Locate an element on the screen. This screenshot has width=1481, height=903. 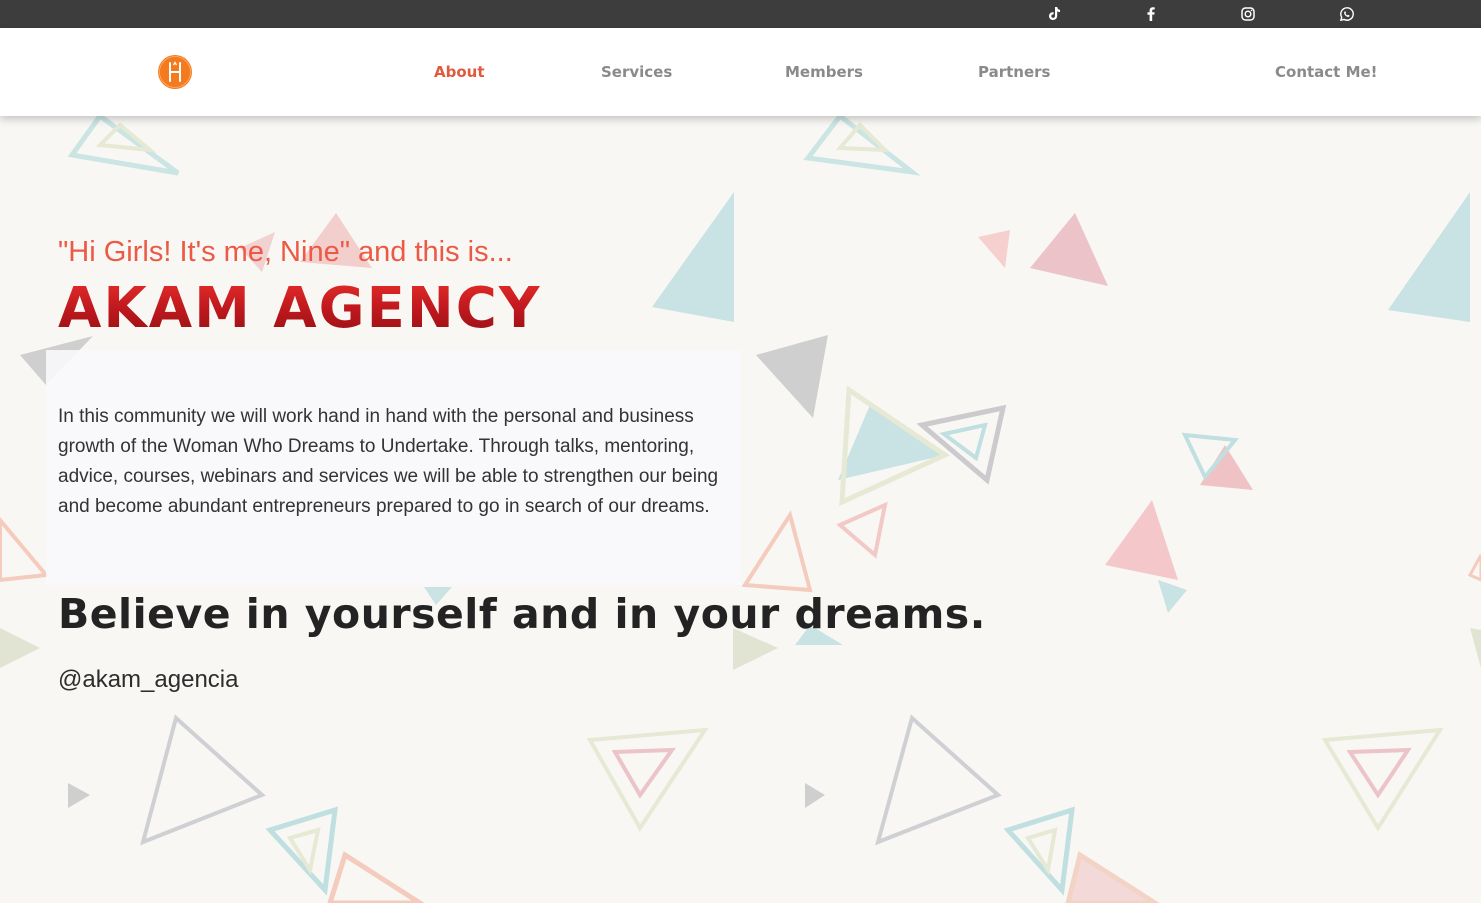
social-bar is located at coordinates (740, 14).